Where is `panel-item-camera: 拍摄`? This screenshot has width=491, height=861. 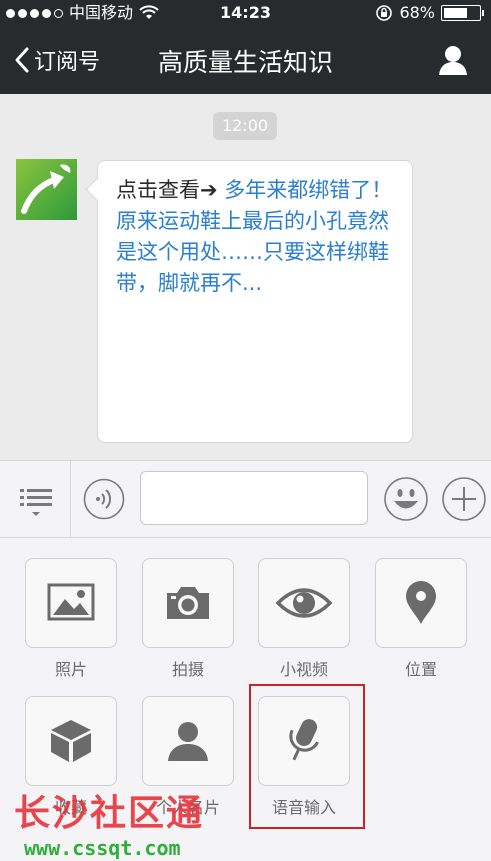
panel-item-camera: 拍摄 is located at coordinates (188, 619).